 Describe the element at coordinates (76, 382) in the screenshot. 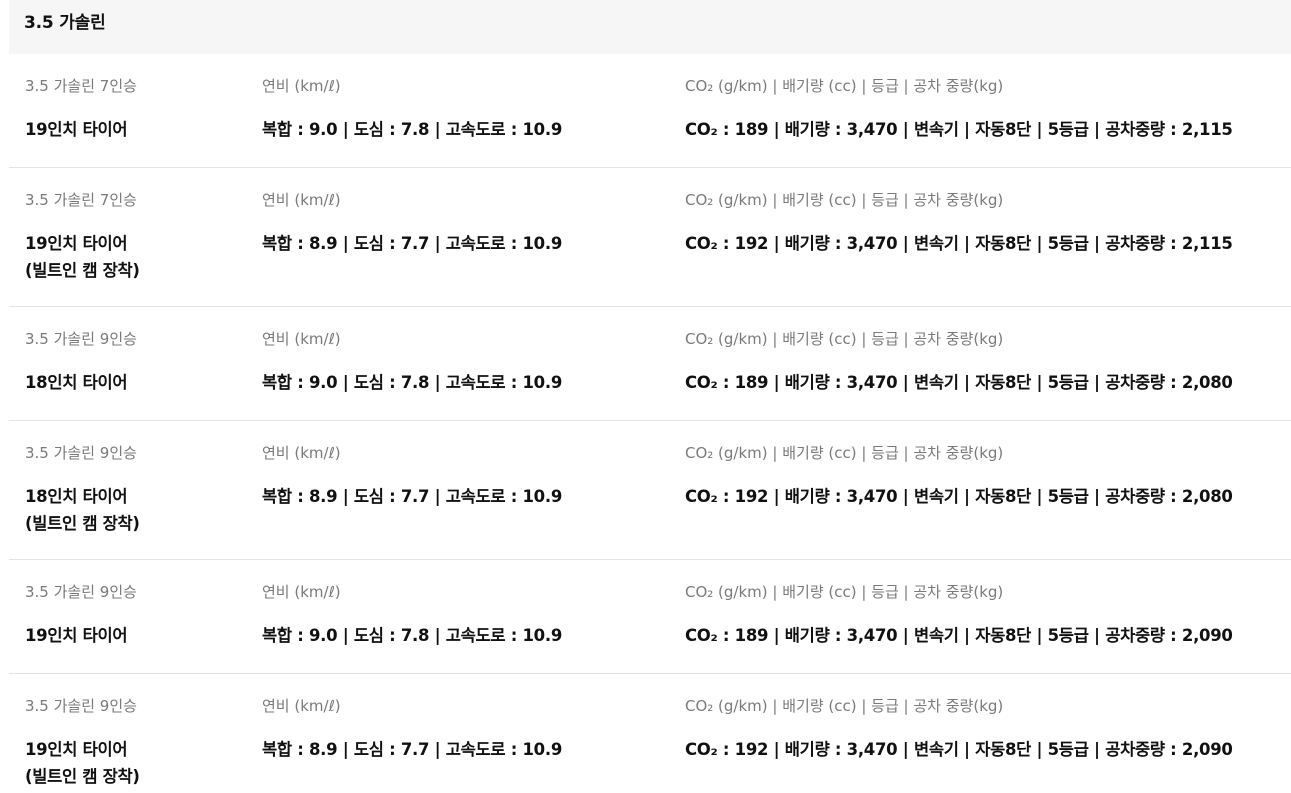

I see `tire-size: 18인치 타이어` at that location.